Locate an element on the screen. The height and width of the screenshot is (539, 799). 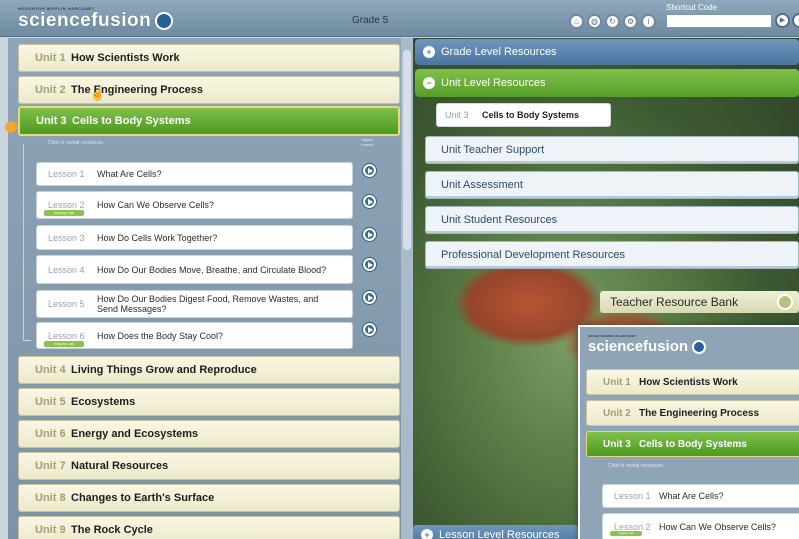
resource-bank-icon is located at coordinates (785, 302).